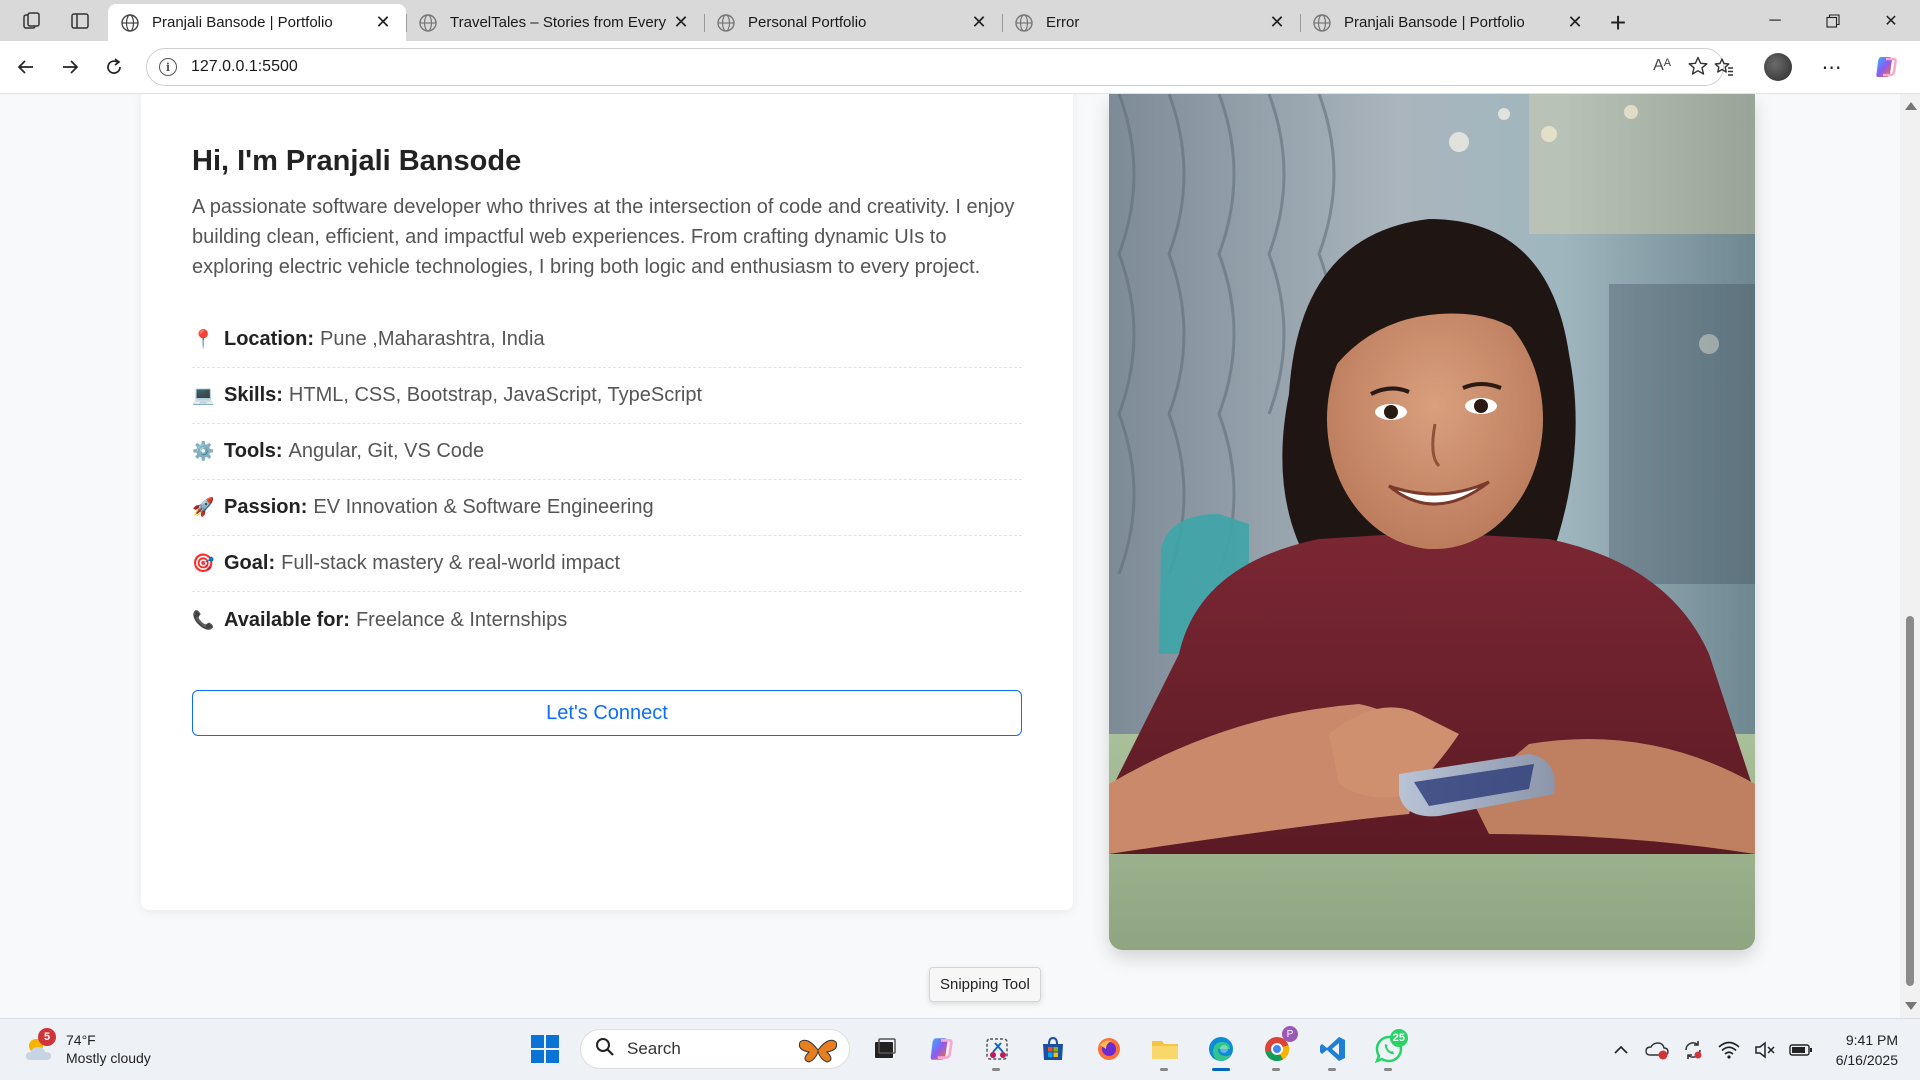 This screenshot has height=1080, width=1920. What do you see at coordinates (1891, 20) in the screenshot?
I see `close-window-button: ✕` at bounding box center [1891, 20].